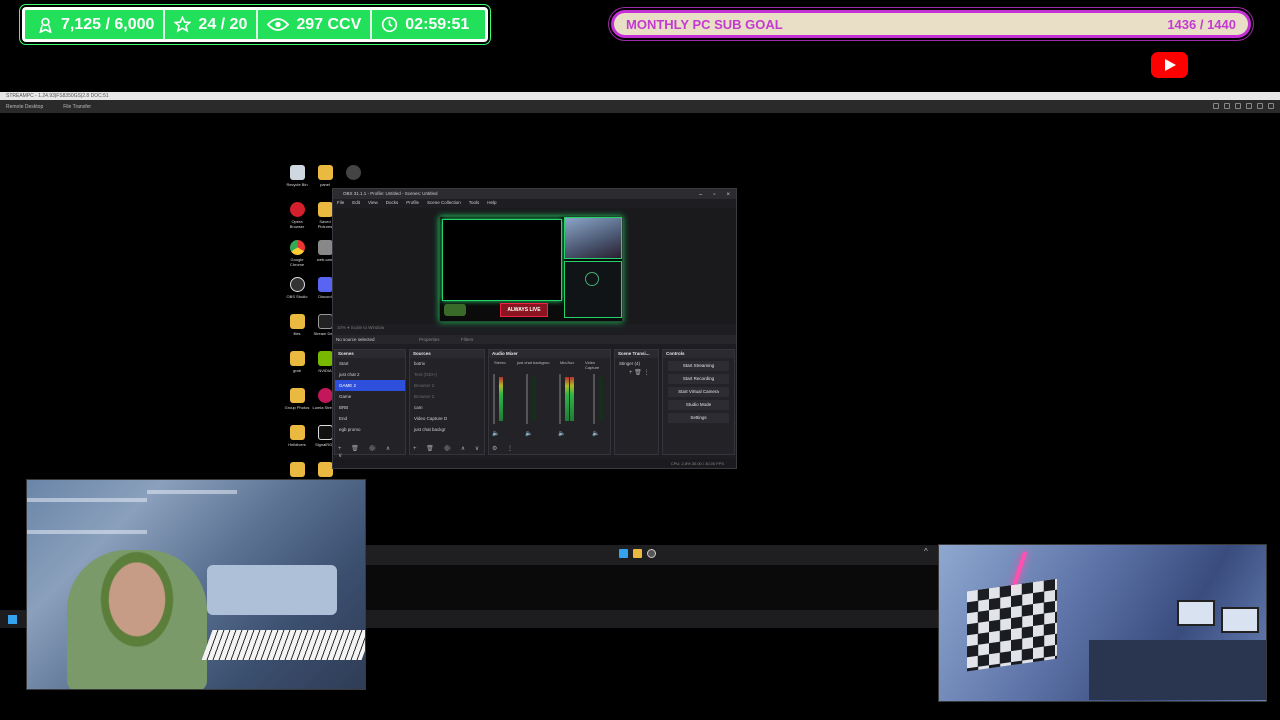 This screenshot has height=720, width=1280. I want to click on uptime-value: 02:59:51, so click(437, 24).